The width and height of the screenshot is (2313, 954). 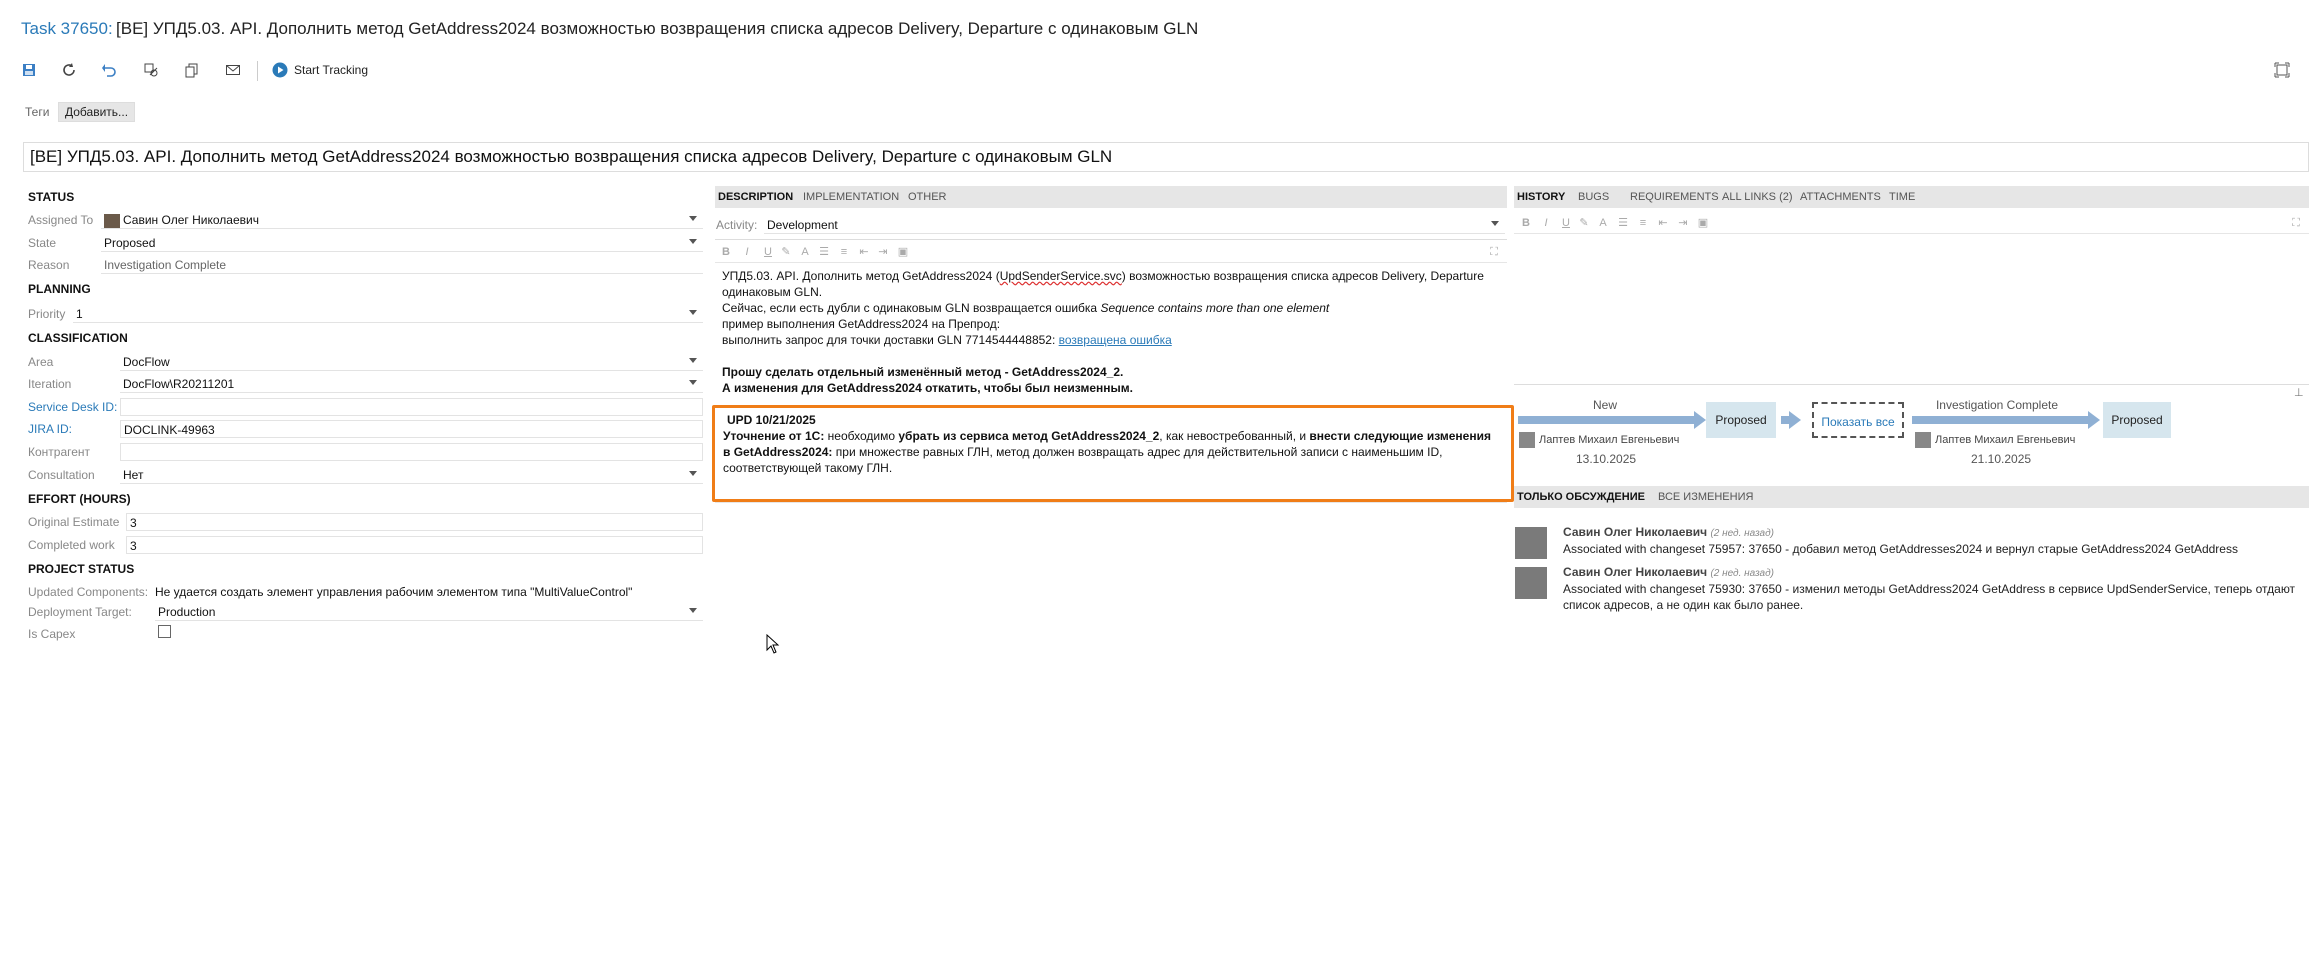 I want to click on jira-input: DOCLINK-49963, so click(x=411, y=429).